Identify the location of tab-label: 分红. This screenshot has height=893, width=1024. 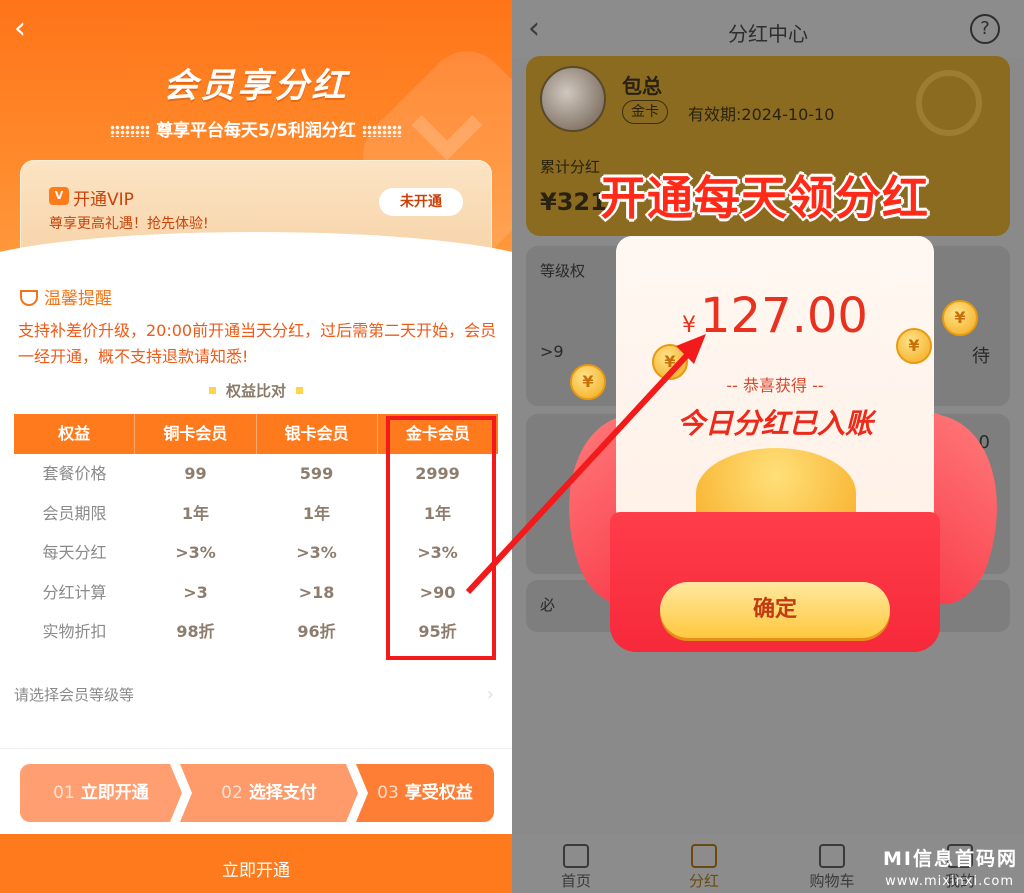
(703, 881).